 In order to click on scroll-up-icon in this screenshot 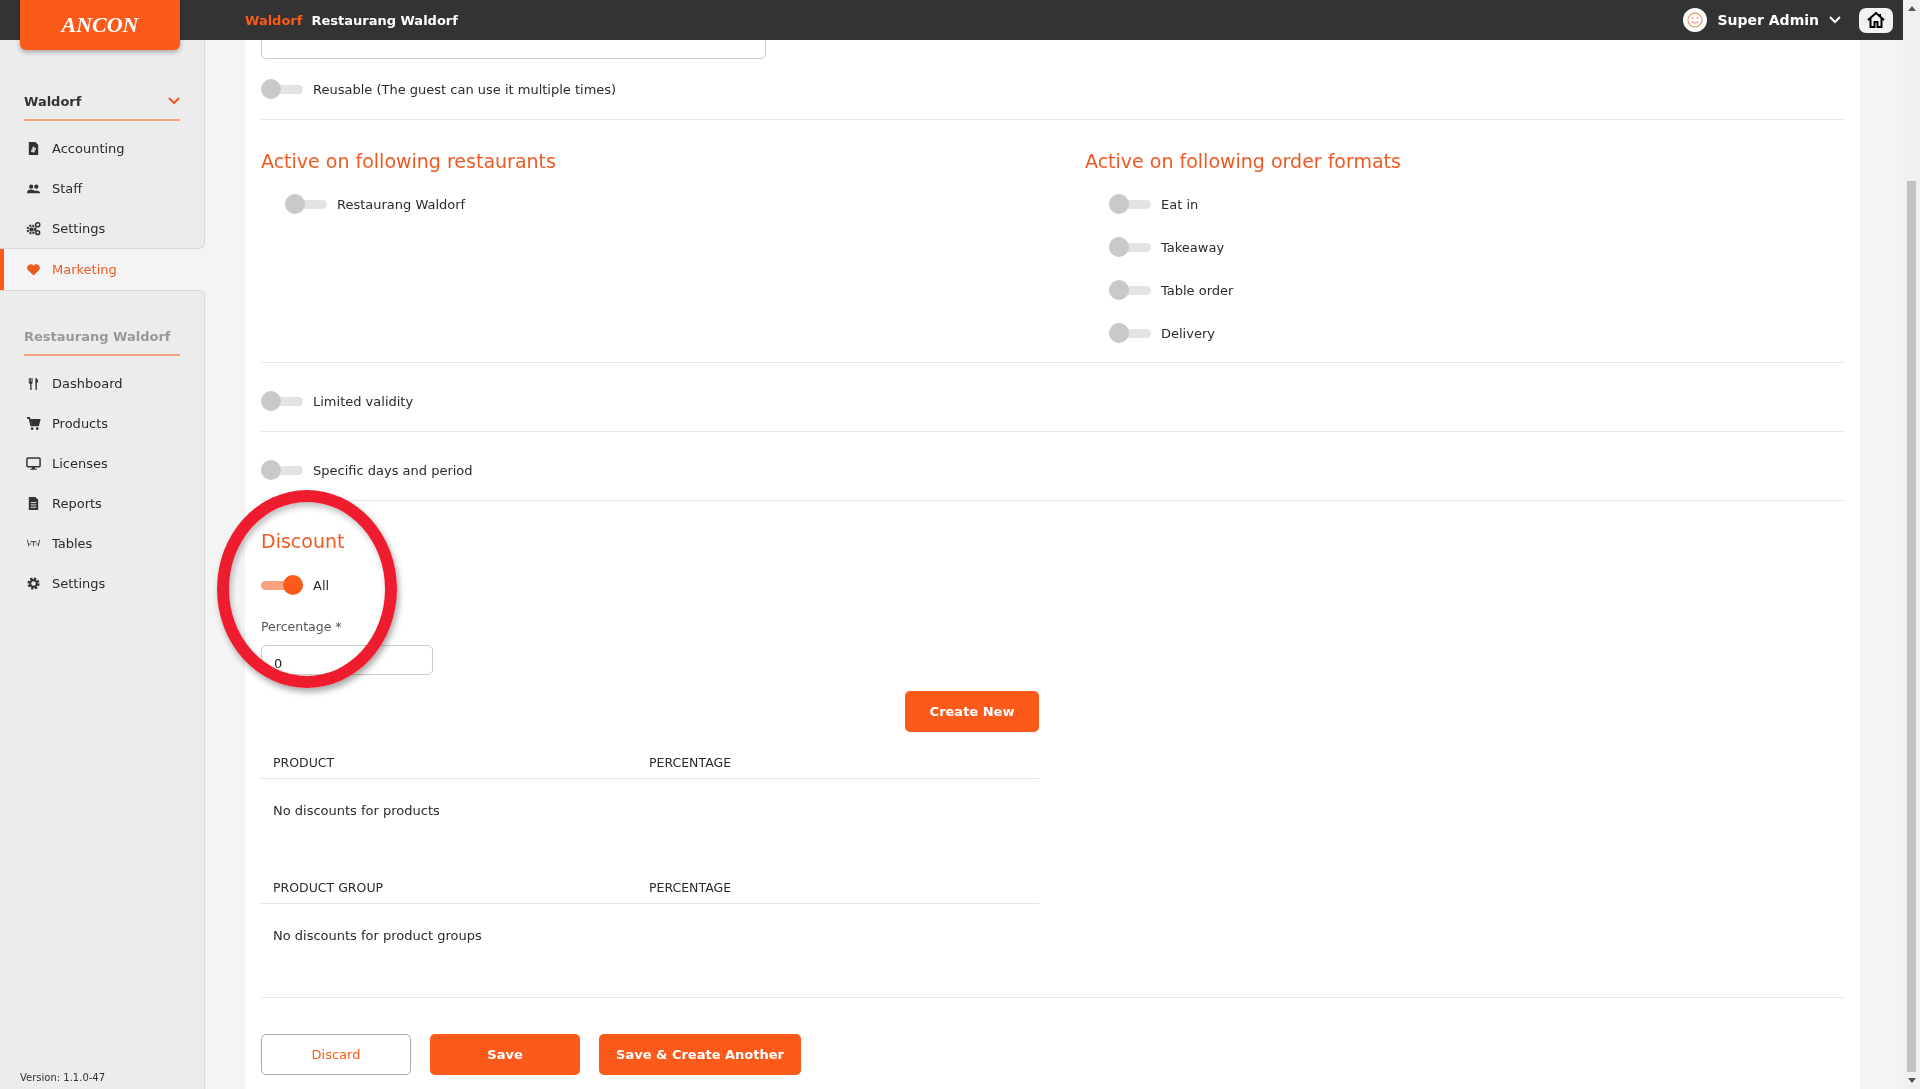, I will do `click(1911, 8)`.